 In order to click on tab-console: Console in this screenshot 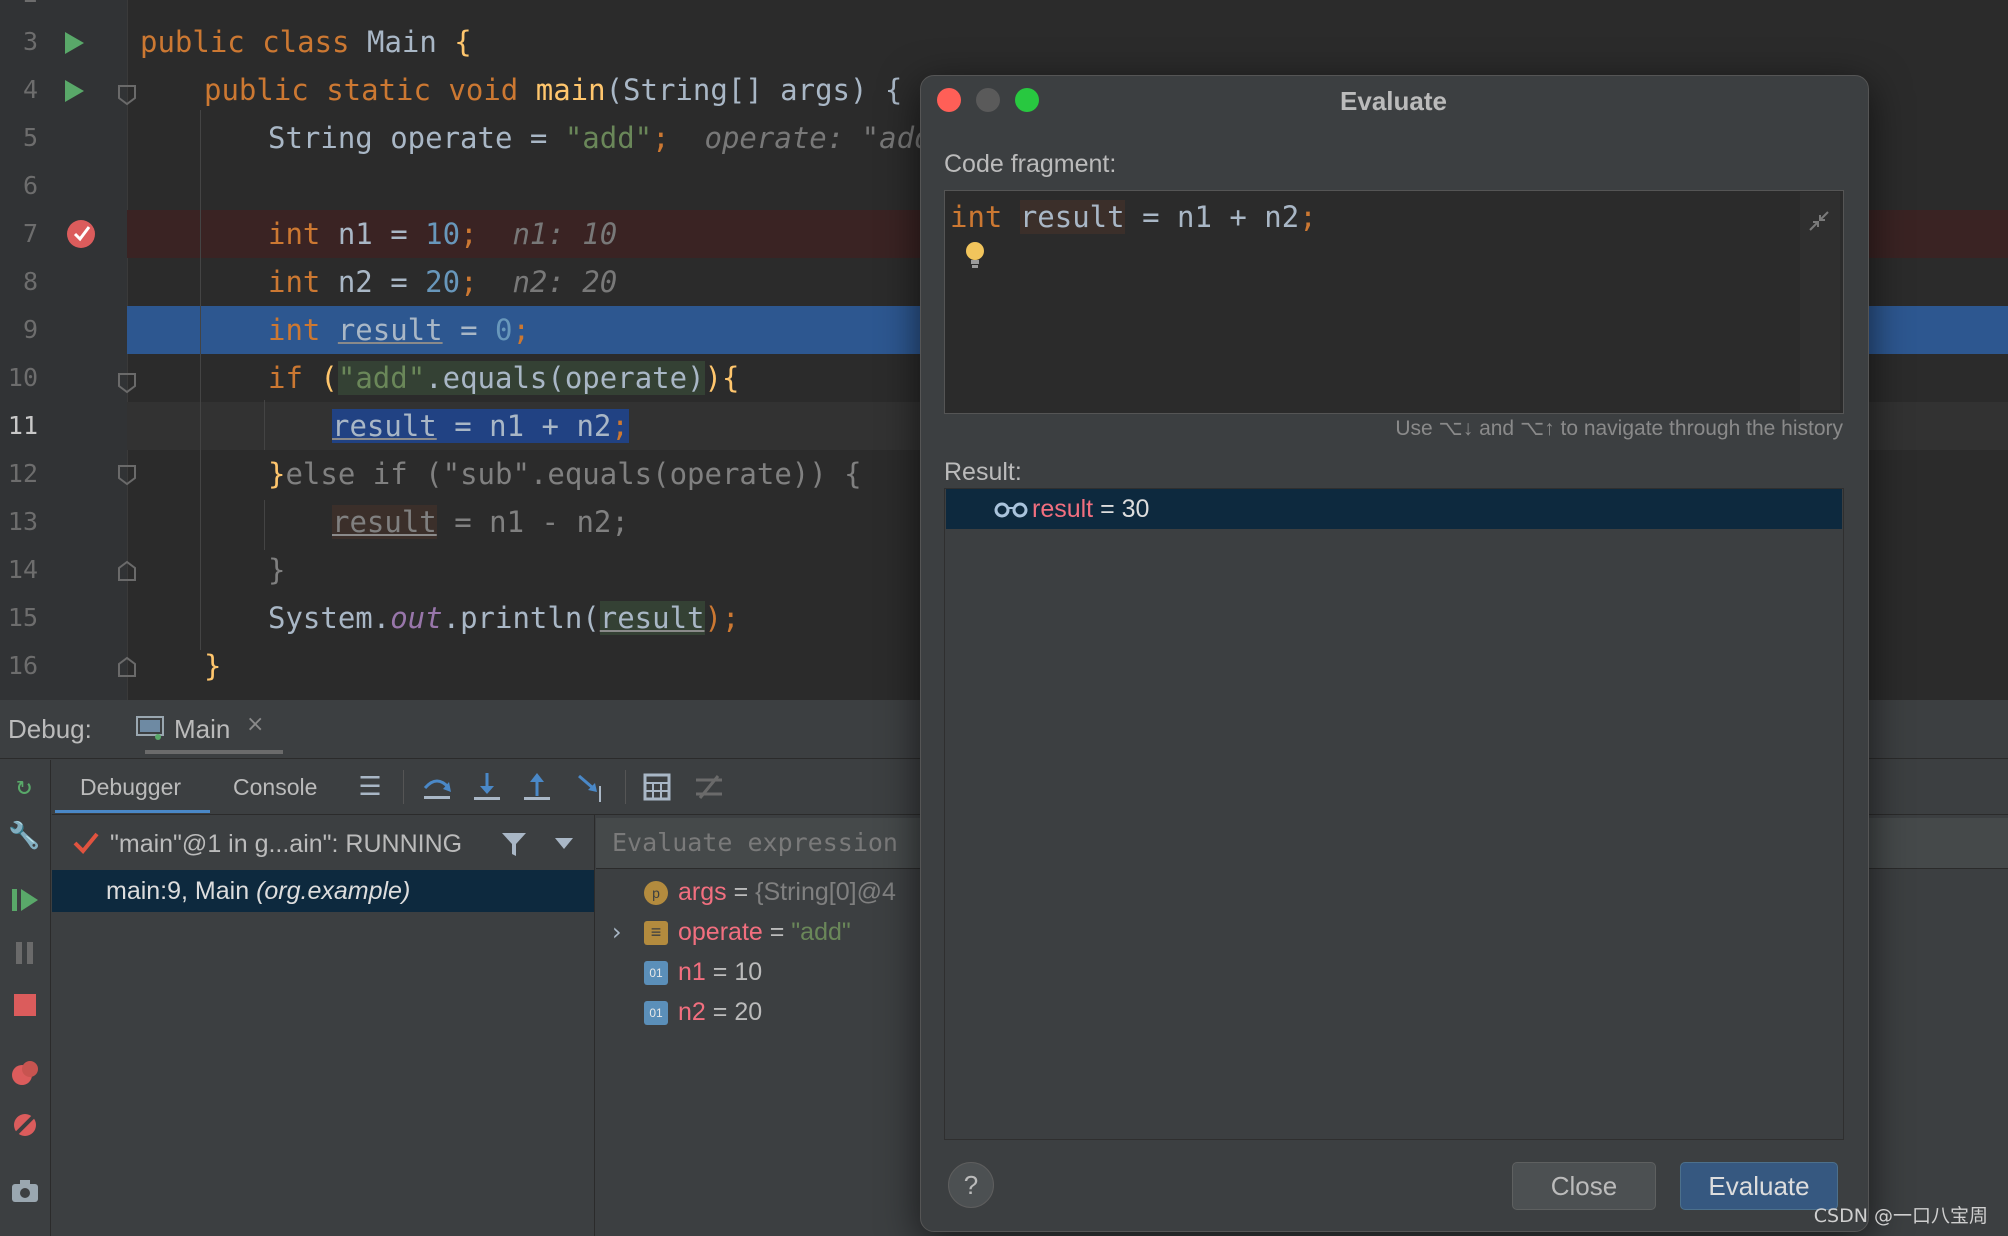, I will do `click(275, 787)`.